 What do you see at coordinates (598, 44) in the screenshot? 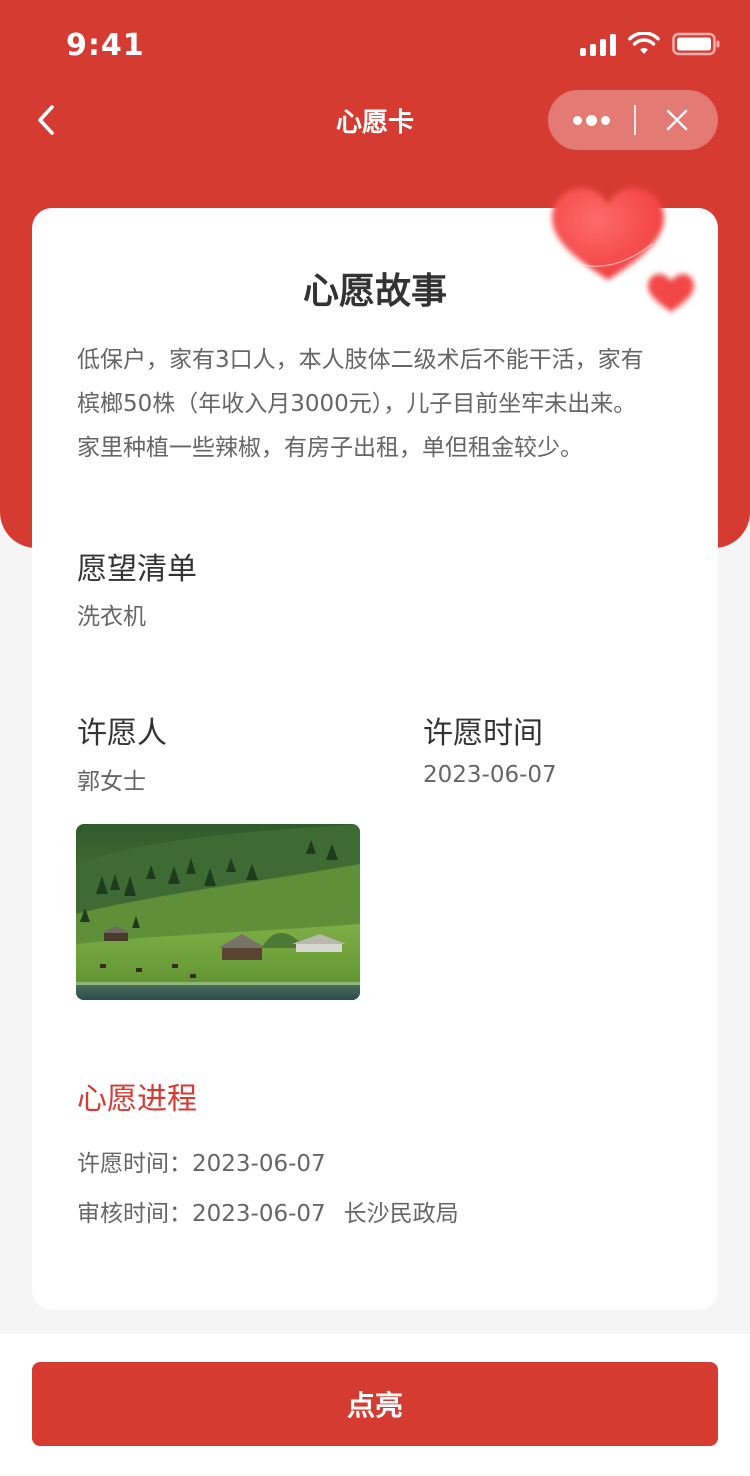
I see `signal-icon` at bounding box center [598, 44].